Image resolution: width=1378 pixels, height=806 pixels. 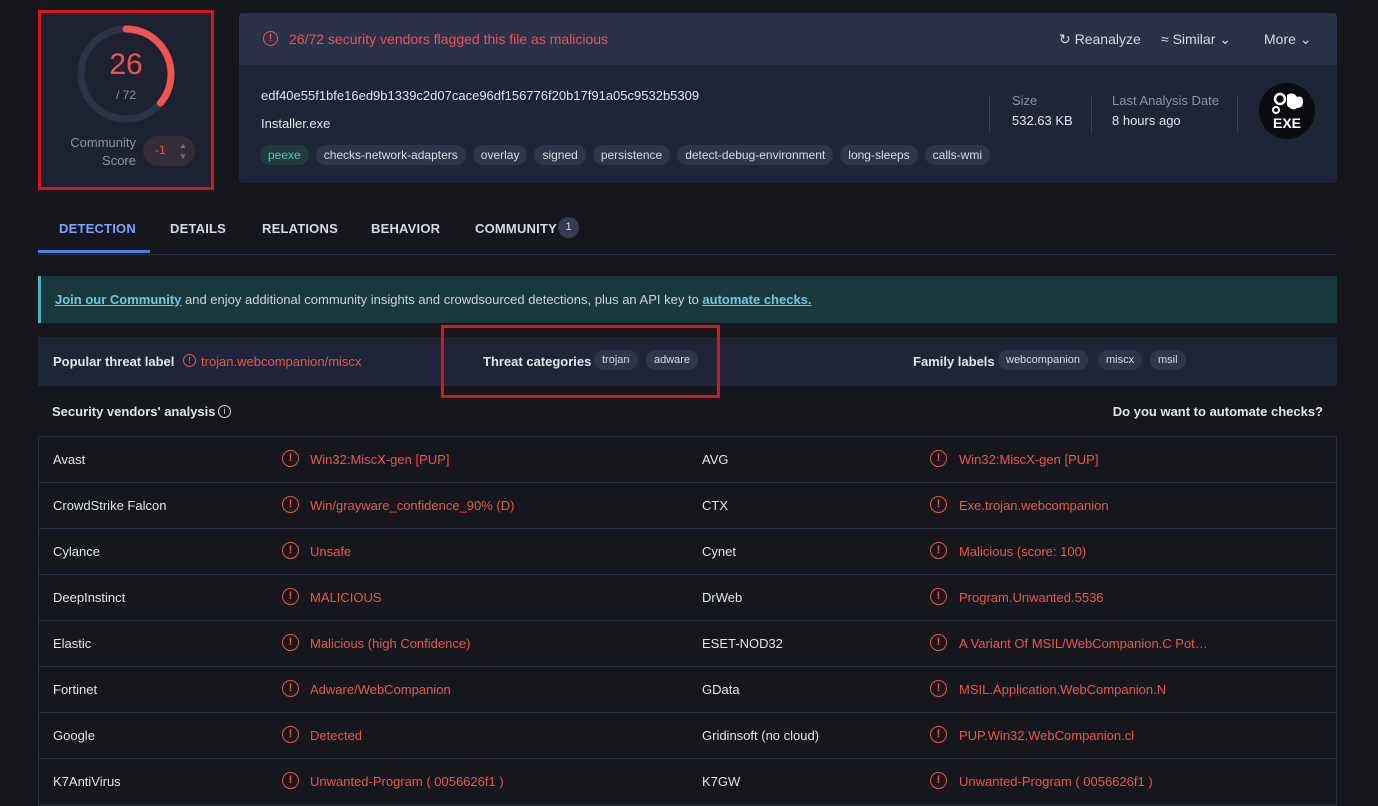 What do you see at coordinates (580, 361) in the screenshot?
I see `highlight-box-threat-categories` at bounding box center [580, 361].